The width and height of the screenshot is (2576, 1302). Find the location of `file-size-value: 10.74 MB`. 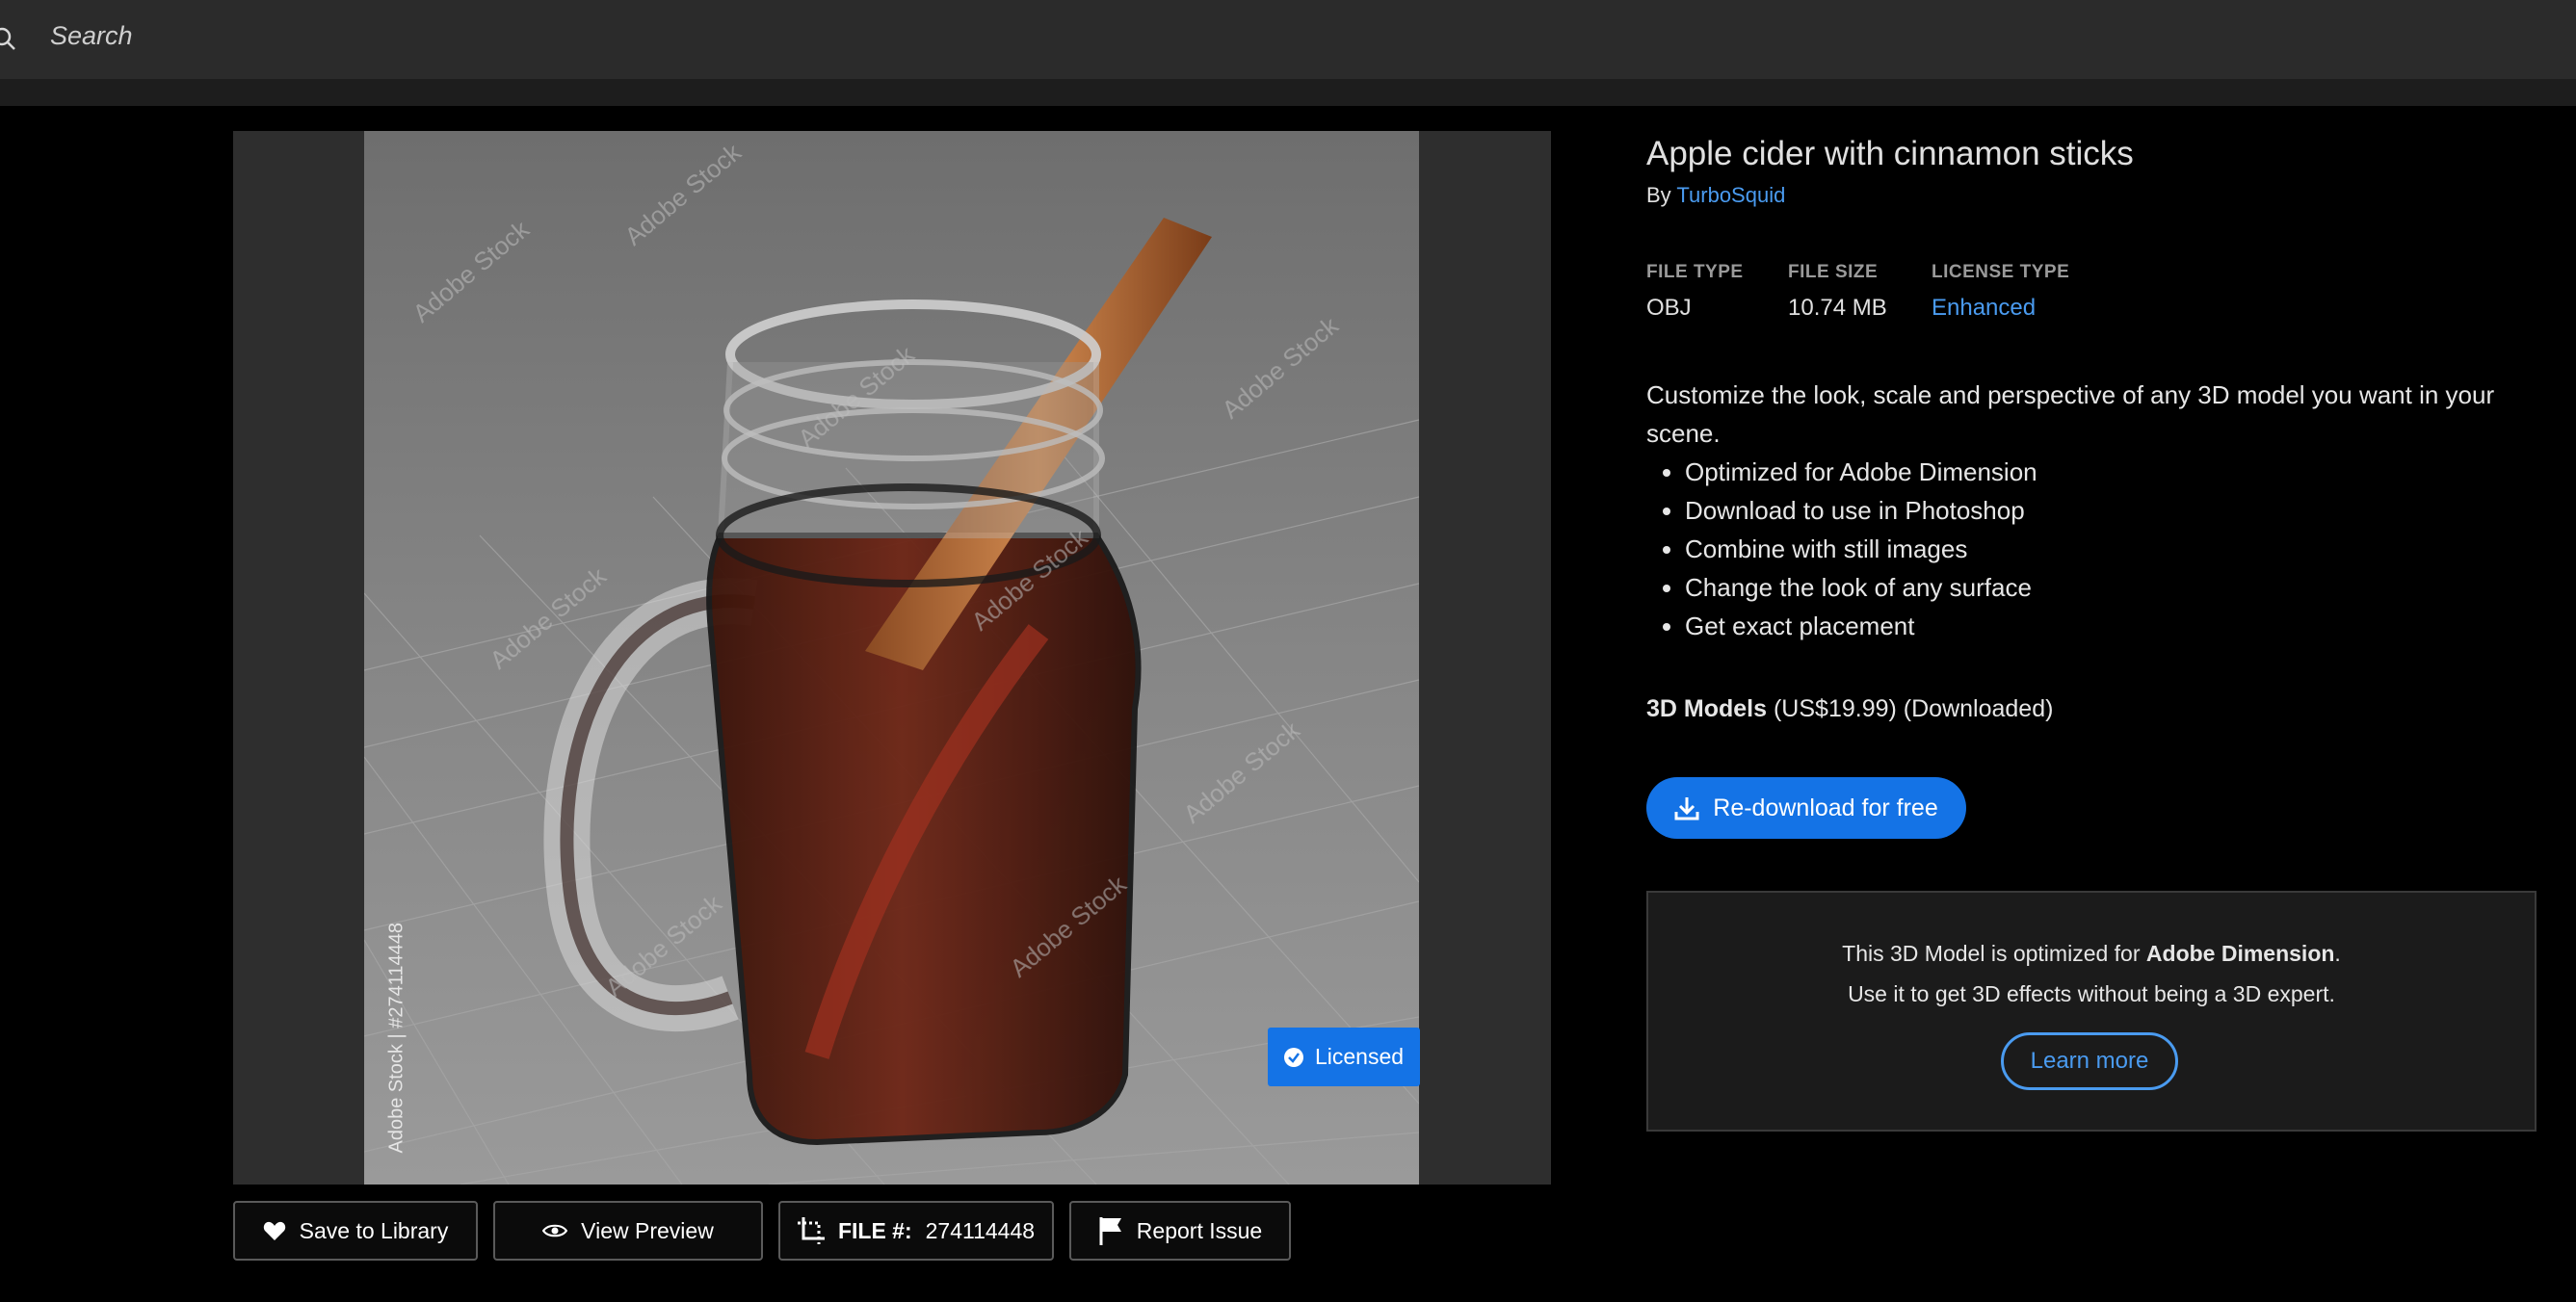

file-size-value: 10.74 MB is located at coordinates (1838, 308).